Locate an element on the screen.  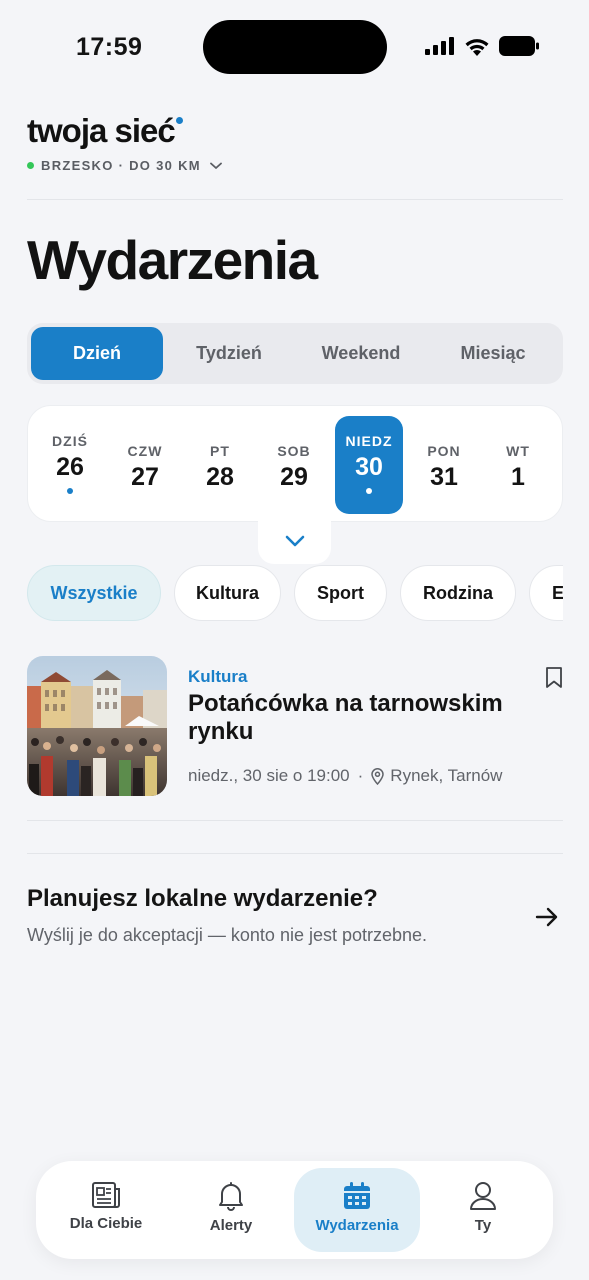
category-chips: Wszystkie Kultura Sport Rodzina E is located at coordinates (295, 593).